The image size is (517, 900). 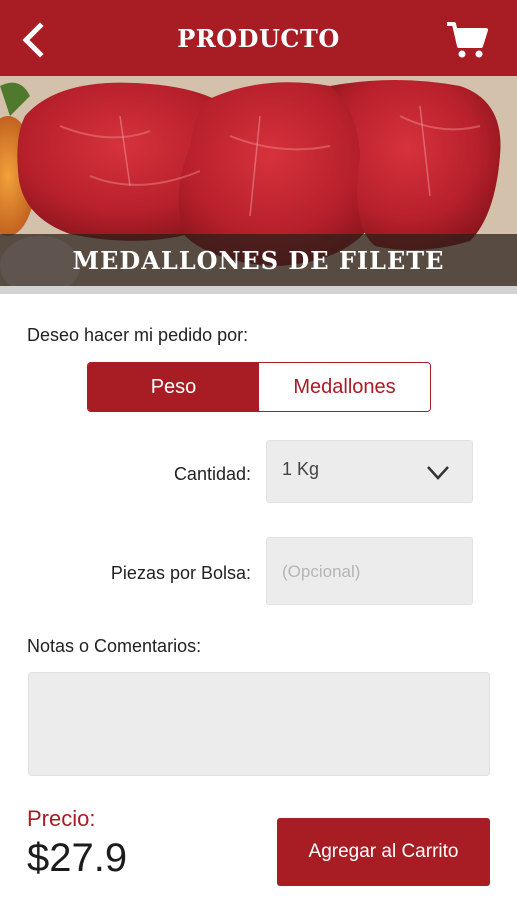 What do you see at coordinates (258, 290) in the screenshot?
I see `divider` at bounding box center [258, 290].